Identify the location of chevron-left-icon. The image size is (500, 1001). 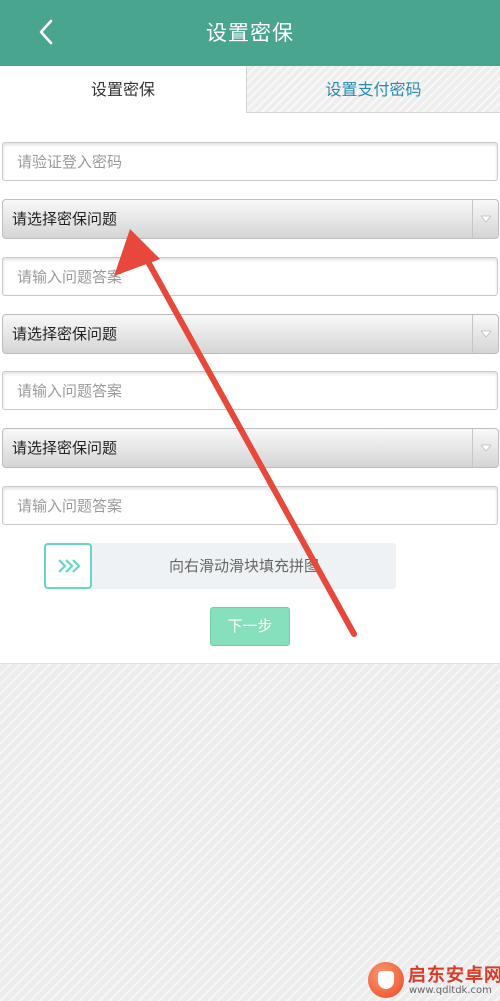
(46, 32).